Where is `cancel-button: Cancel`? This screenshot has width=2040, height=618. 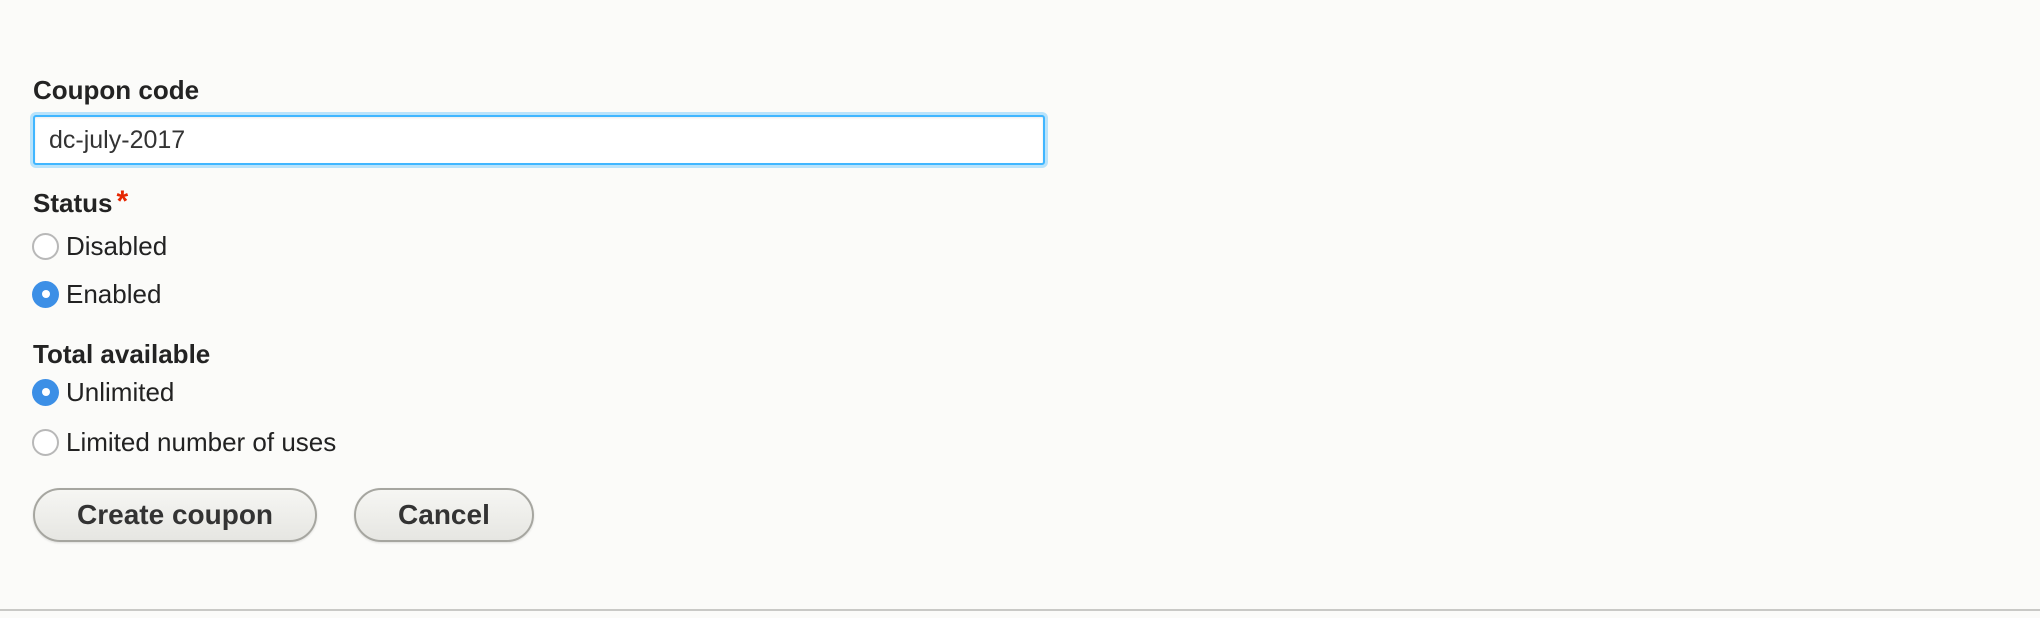 cancel-button: Cancel is located at coordinates (444, 515).